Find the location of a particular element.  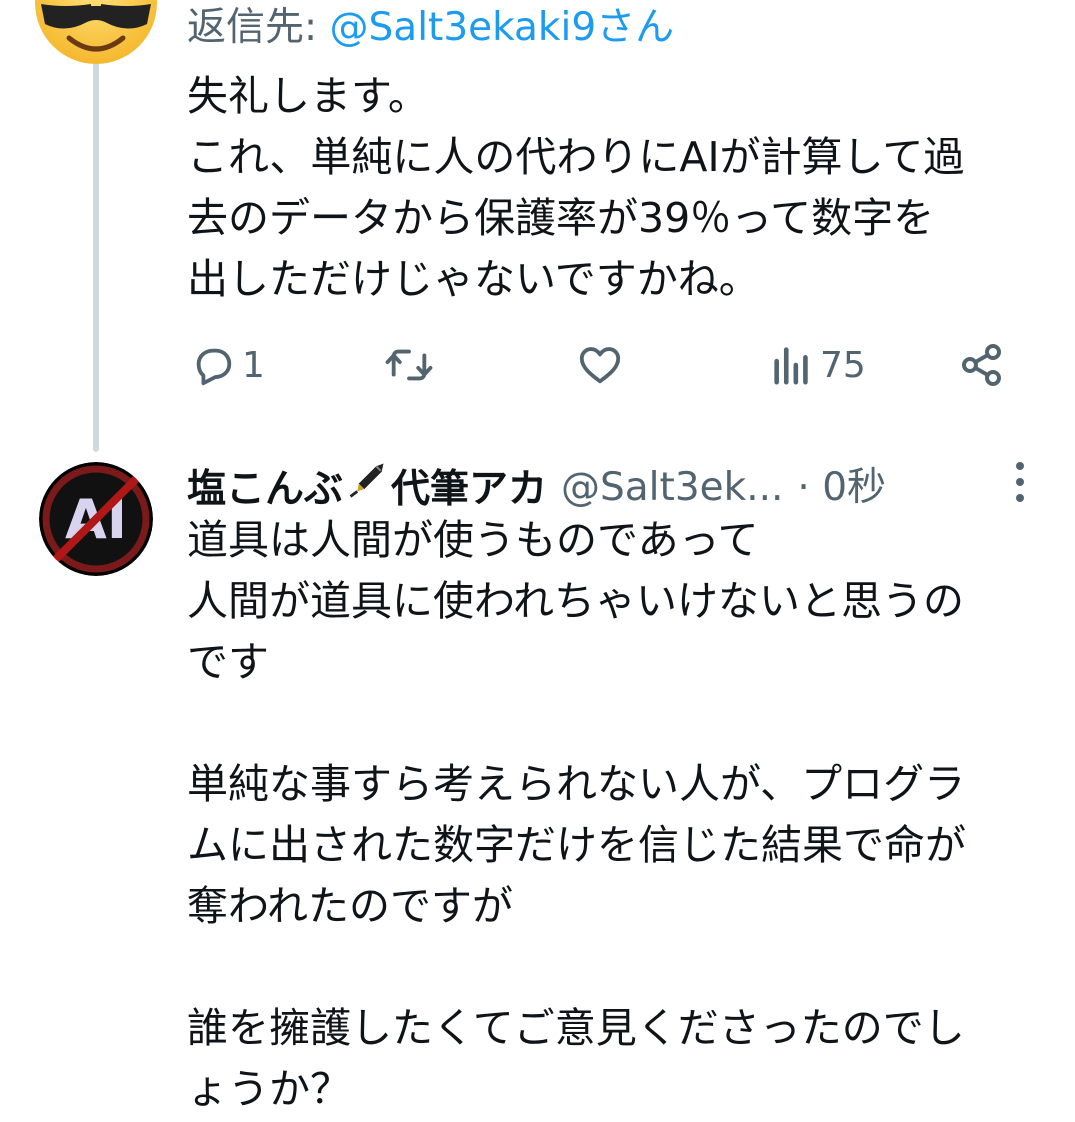

no-ai-avatar-icon: AI is located at coordinates (96, 519).